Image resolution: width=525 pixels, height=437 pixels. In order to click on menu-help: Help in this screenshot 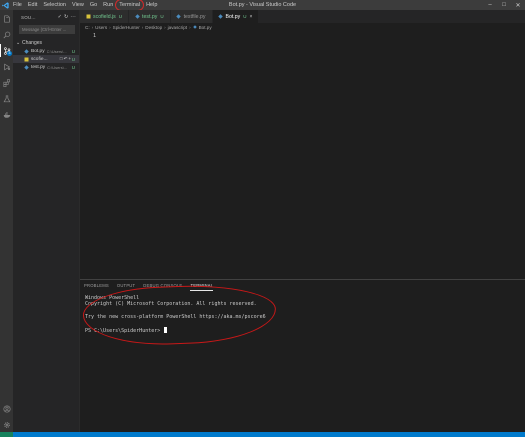, I will do `click(151, 5)`.